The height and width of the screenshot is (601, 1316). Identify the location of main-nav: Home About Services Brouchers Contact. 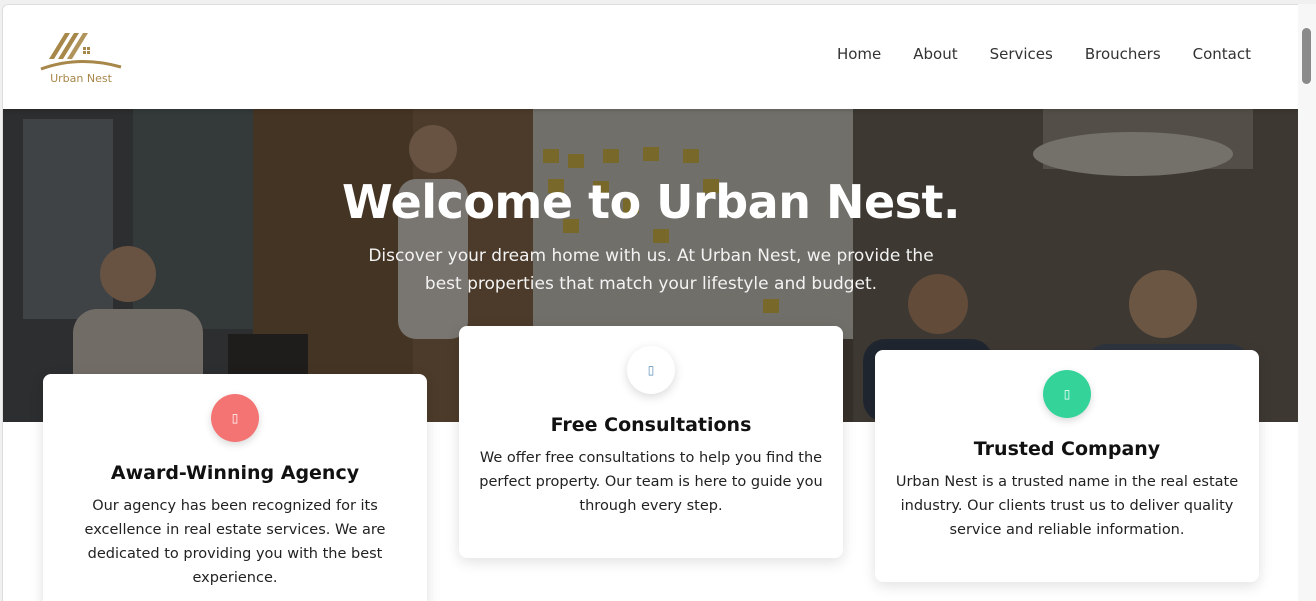
(1044, 54).